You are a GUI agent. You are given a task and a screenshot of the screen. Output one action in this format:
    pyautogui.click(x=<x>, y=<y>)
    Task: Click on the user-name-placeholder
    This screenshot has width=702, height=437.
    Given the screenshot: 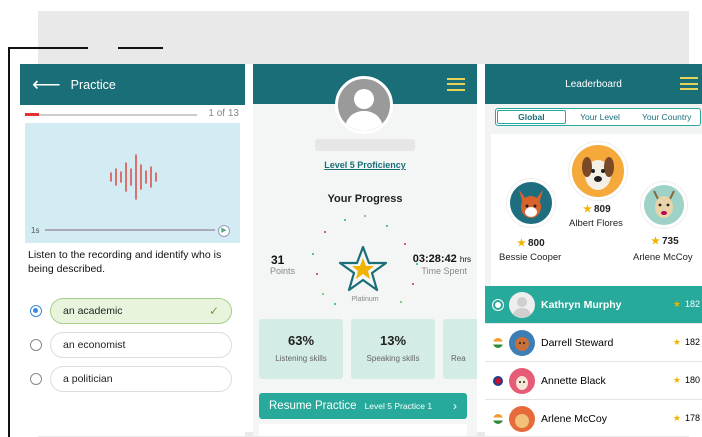 What is the action you would take?
    pyautogui.click(x=365, y=145)
    